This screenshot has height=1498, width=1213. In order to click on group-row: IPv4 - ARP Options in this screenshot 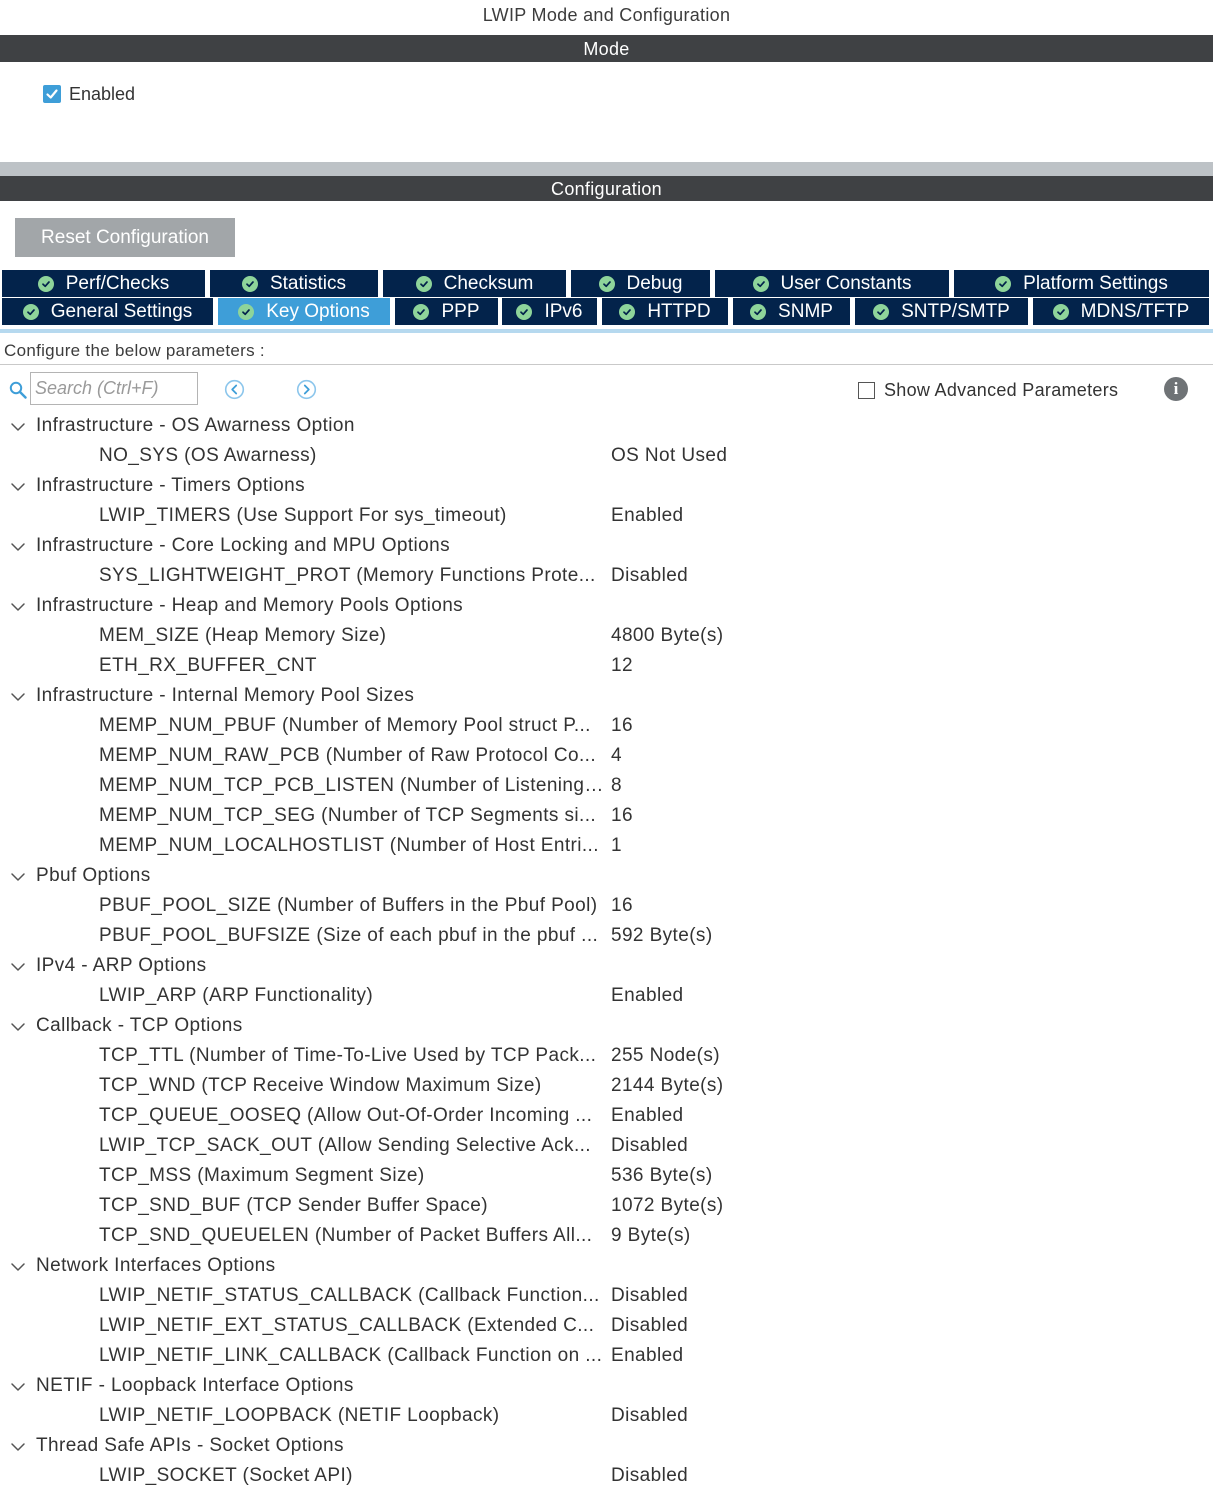, I will do `click(606, 967)`.